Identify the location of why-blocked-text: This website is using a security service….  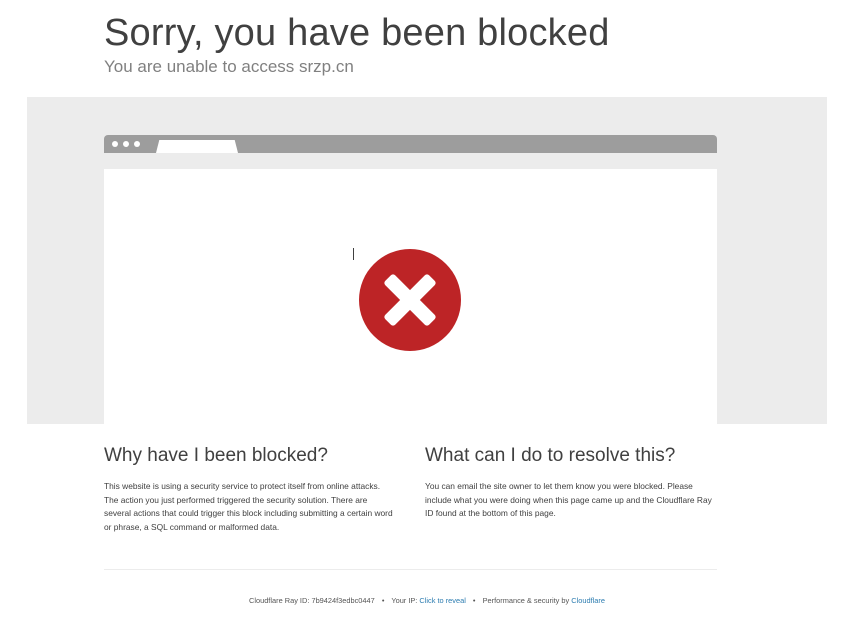
(248, 506).